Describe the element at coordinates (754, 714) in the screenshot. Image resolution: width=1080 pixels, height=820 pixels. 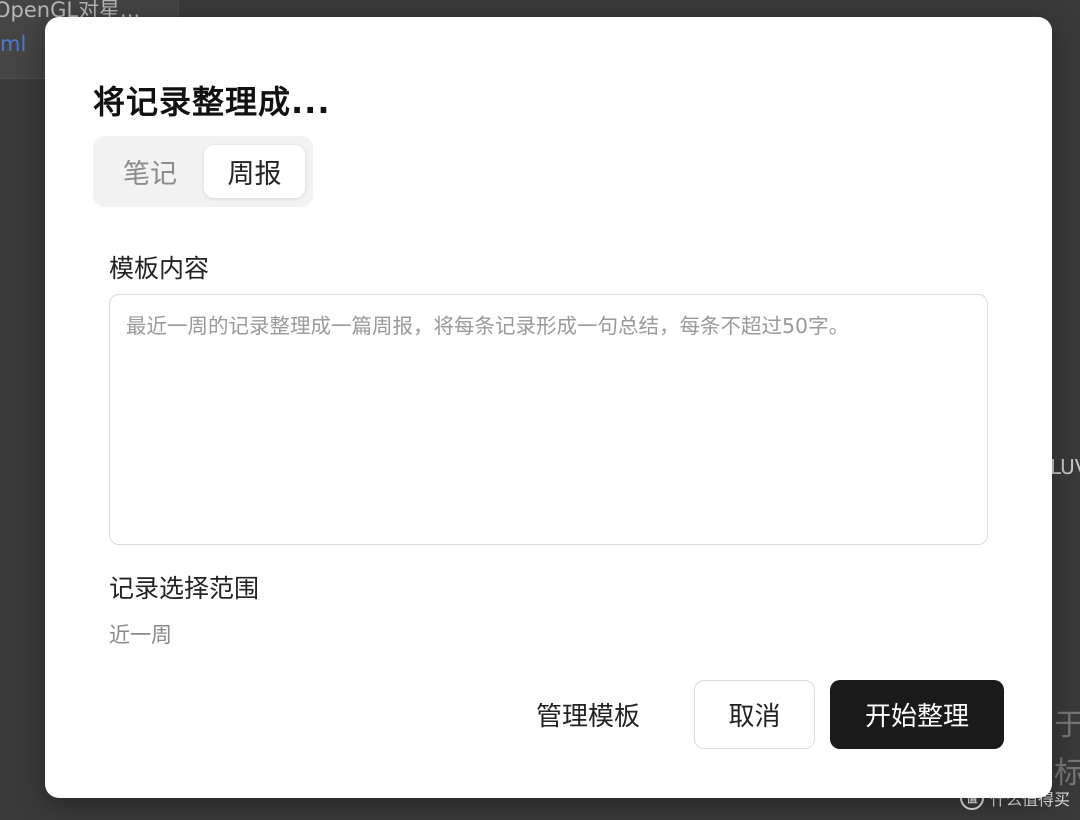
I see `cancel-button: 取消` at that location.